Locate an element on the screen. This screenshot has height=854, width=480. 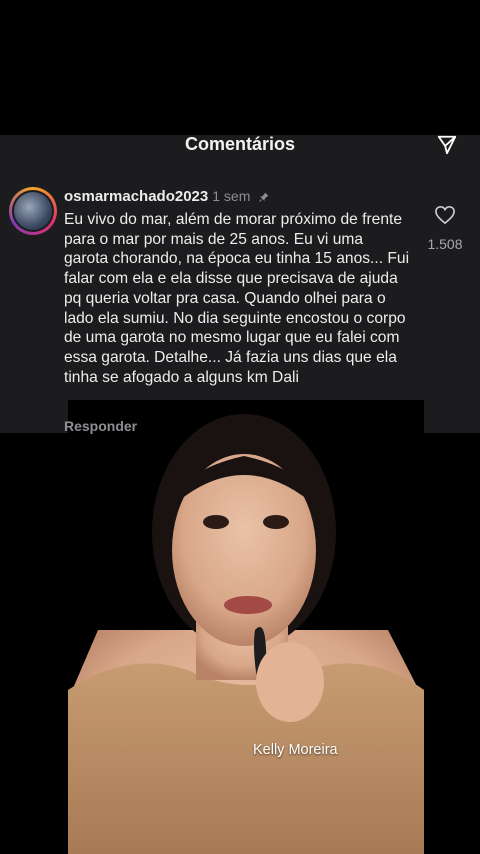
comments-header: Comentários is located at coordinates (240, 156).